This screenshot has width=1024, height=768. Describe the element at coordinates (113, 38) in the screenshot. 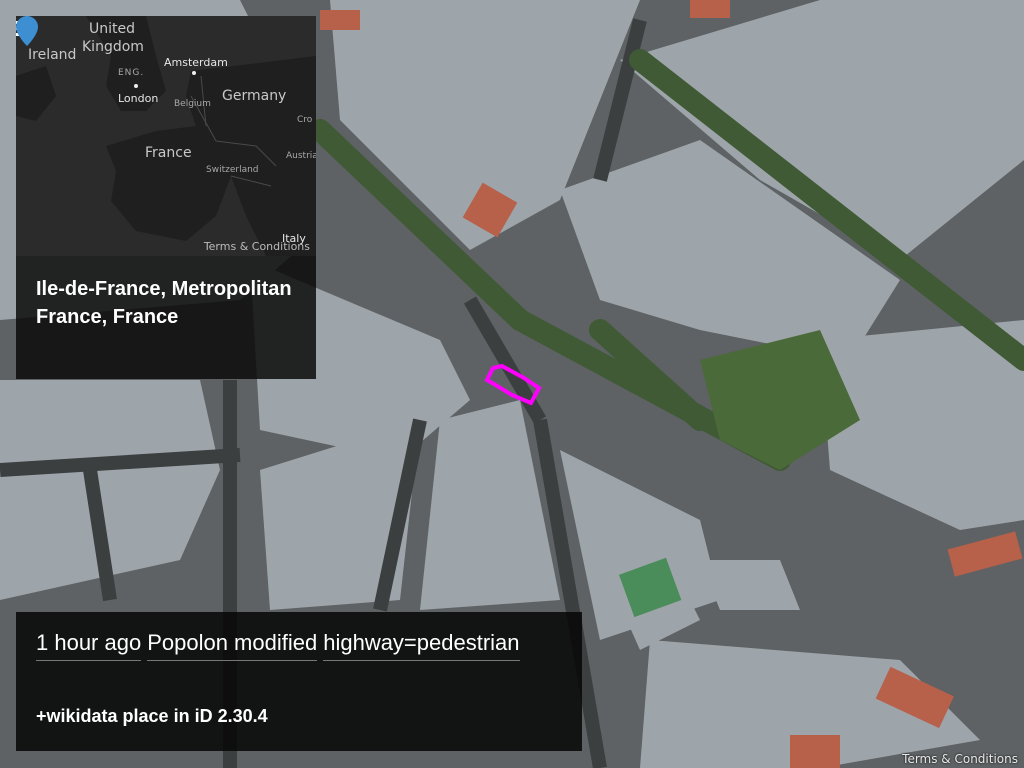

I see `label-united-kingdom: United Kingdom` at that location.